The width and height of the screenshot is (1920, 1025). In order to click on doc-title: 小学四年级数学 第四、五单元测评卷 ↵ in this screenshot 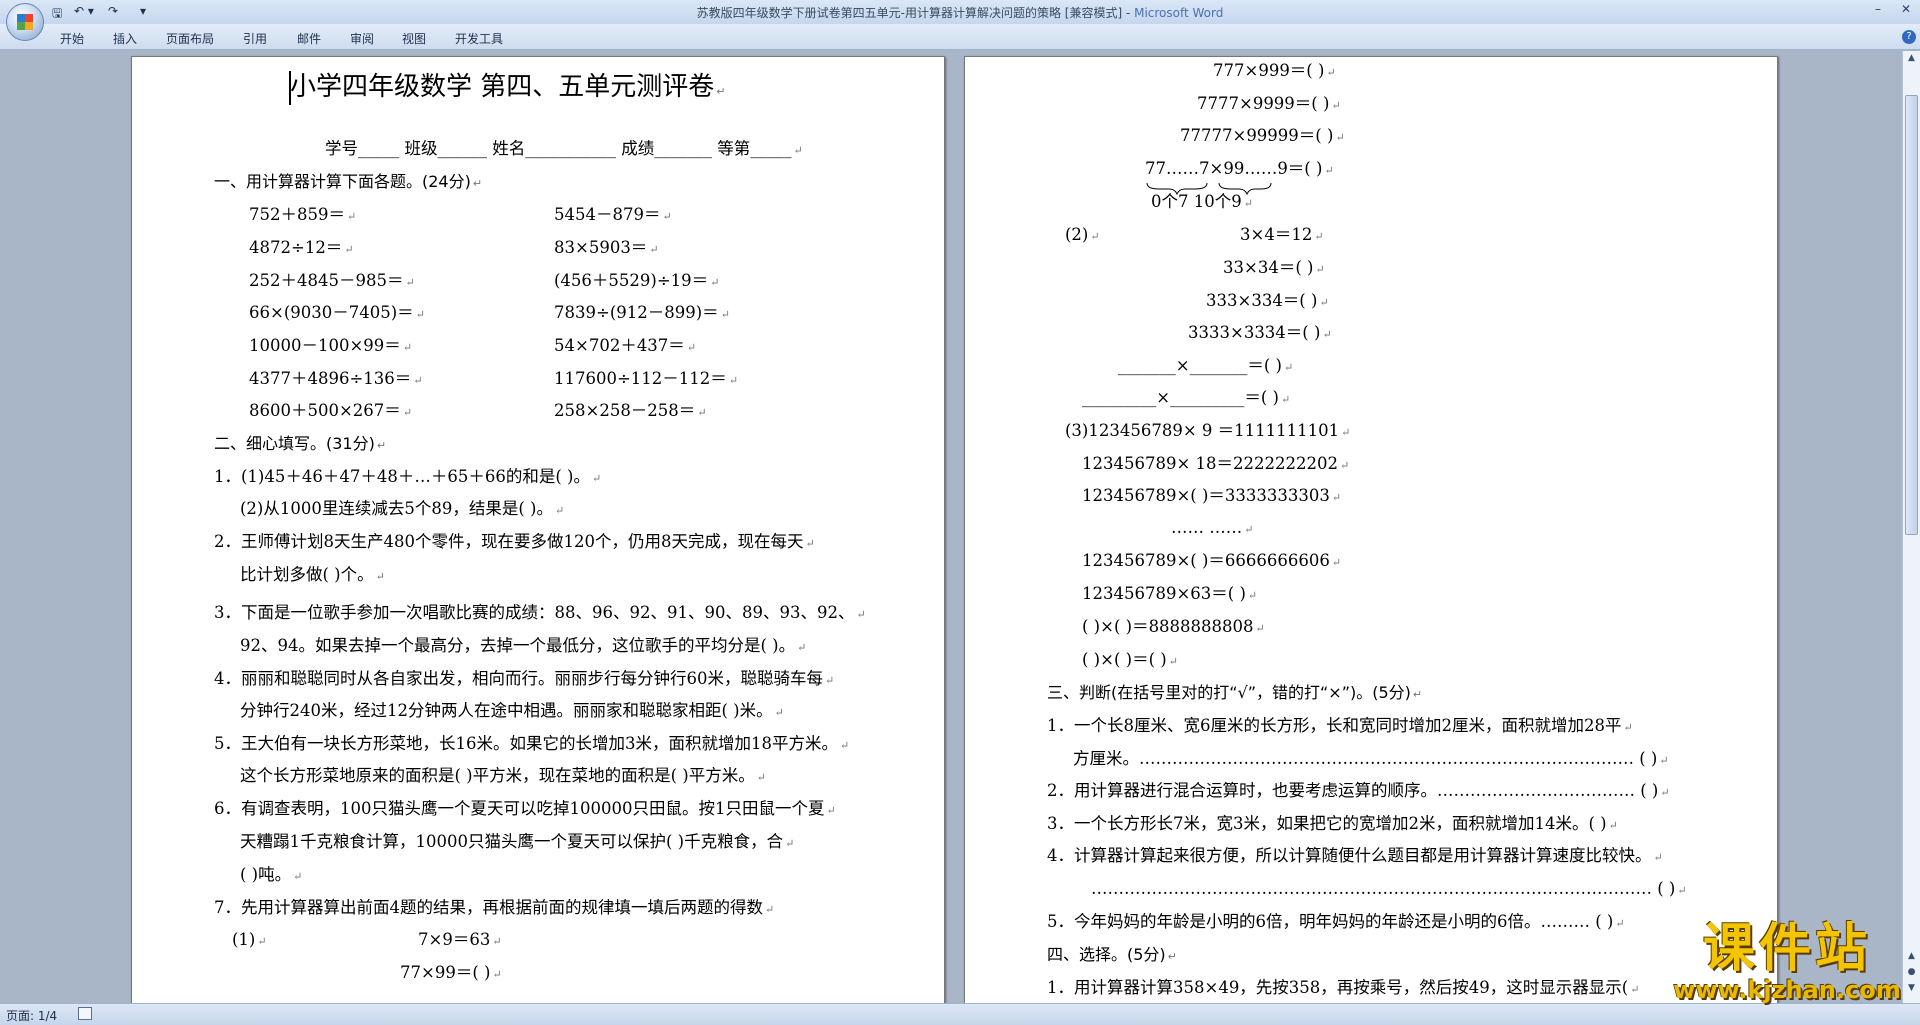, I will do `click(508, 87)`.